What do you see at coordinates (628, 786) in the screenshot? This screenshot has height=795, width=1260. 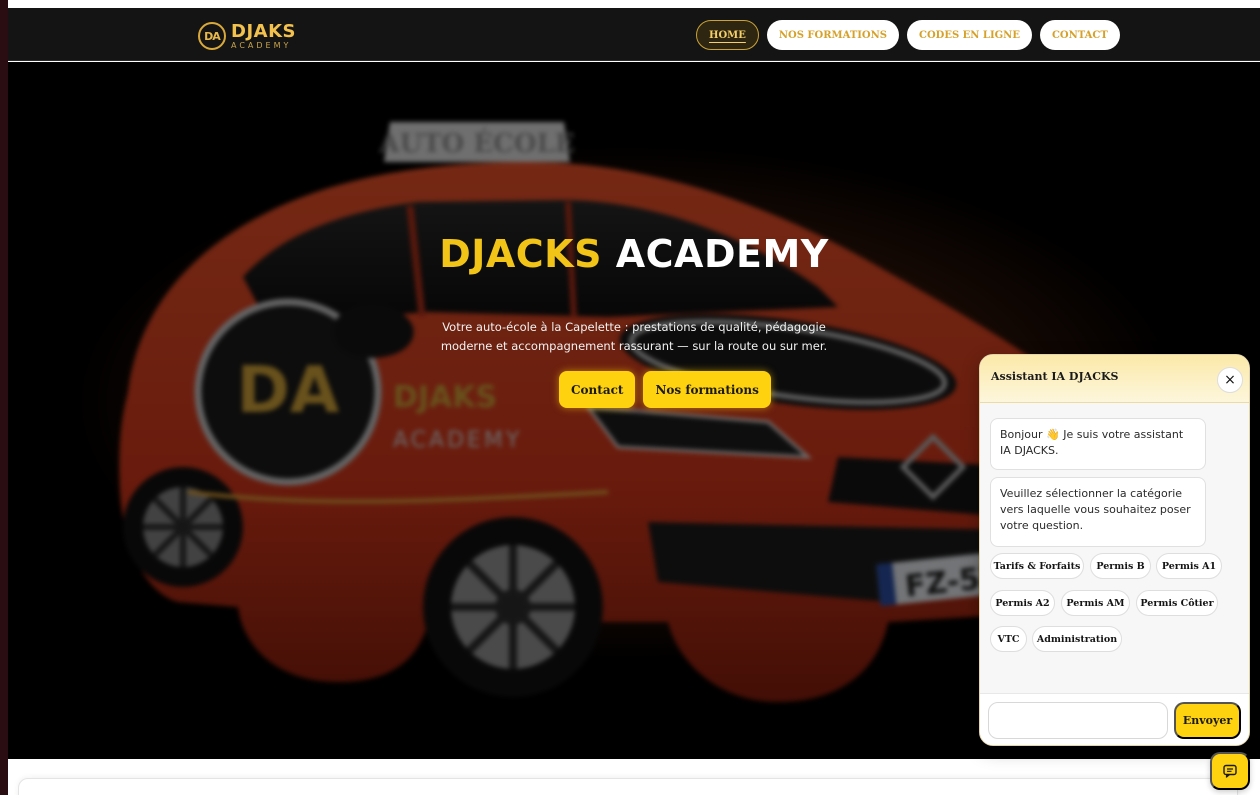 I see `content-section-card` at bounding box center [628, 786].